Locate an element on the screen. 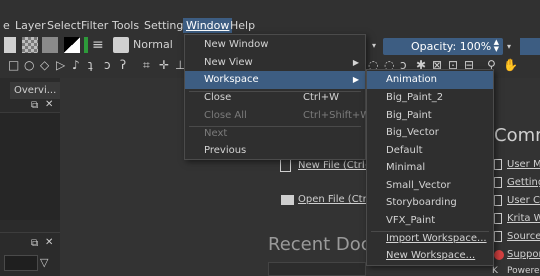  recent-documents-title: Recent Docu is located at coordinates (325, 244).